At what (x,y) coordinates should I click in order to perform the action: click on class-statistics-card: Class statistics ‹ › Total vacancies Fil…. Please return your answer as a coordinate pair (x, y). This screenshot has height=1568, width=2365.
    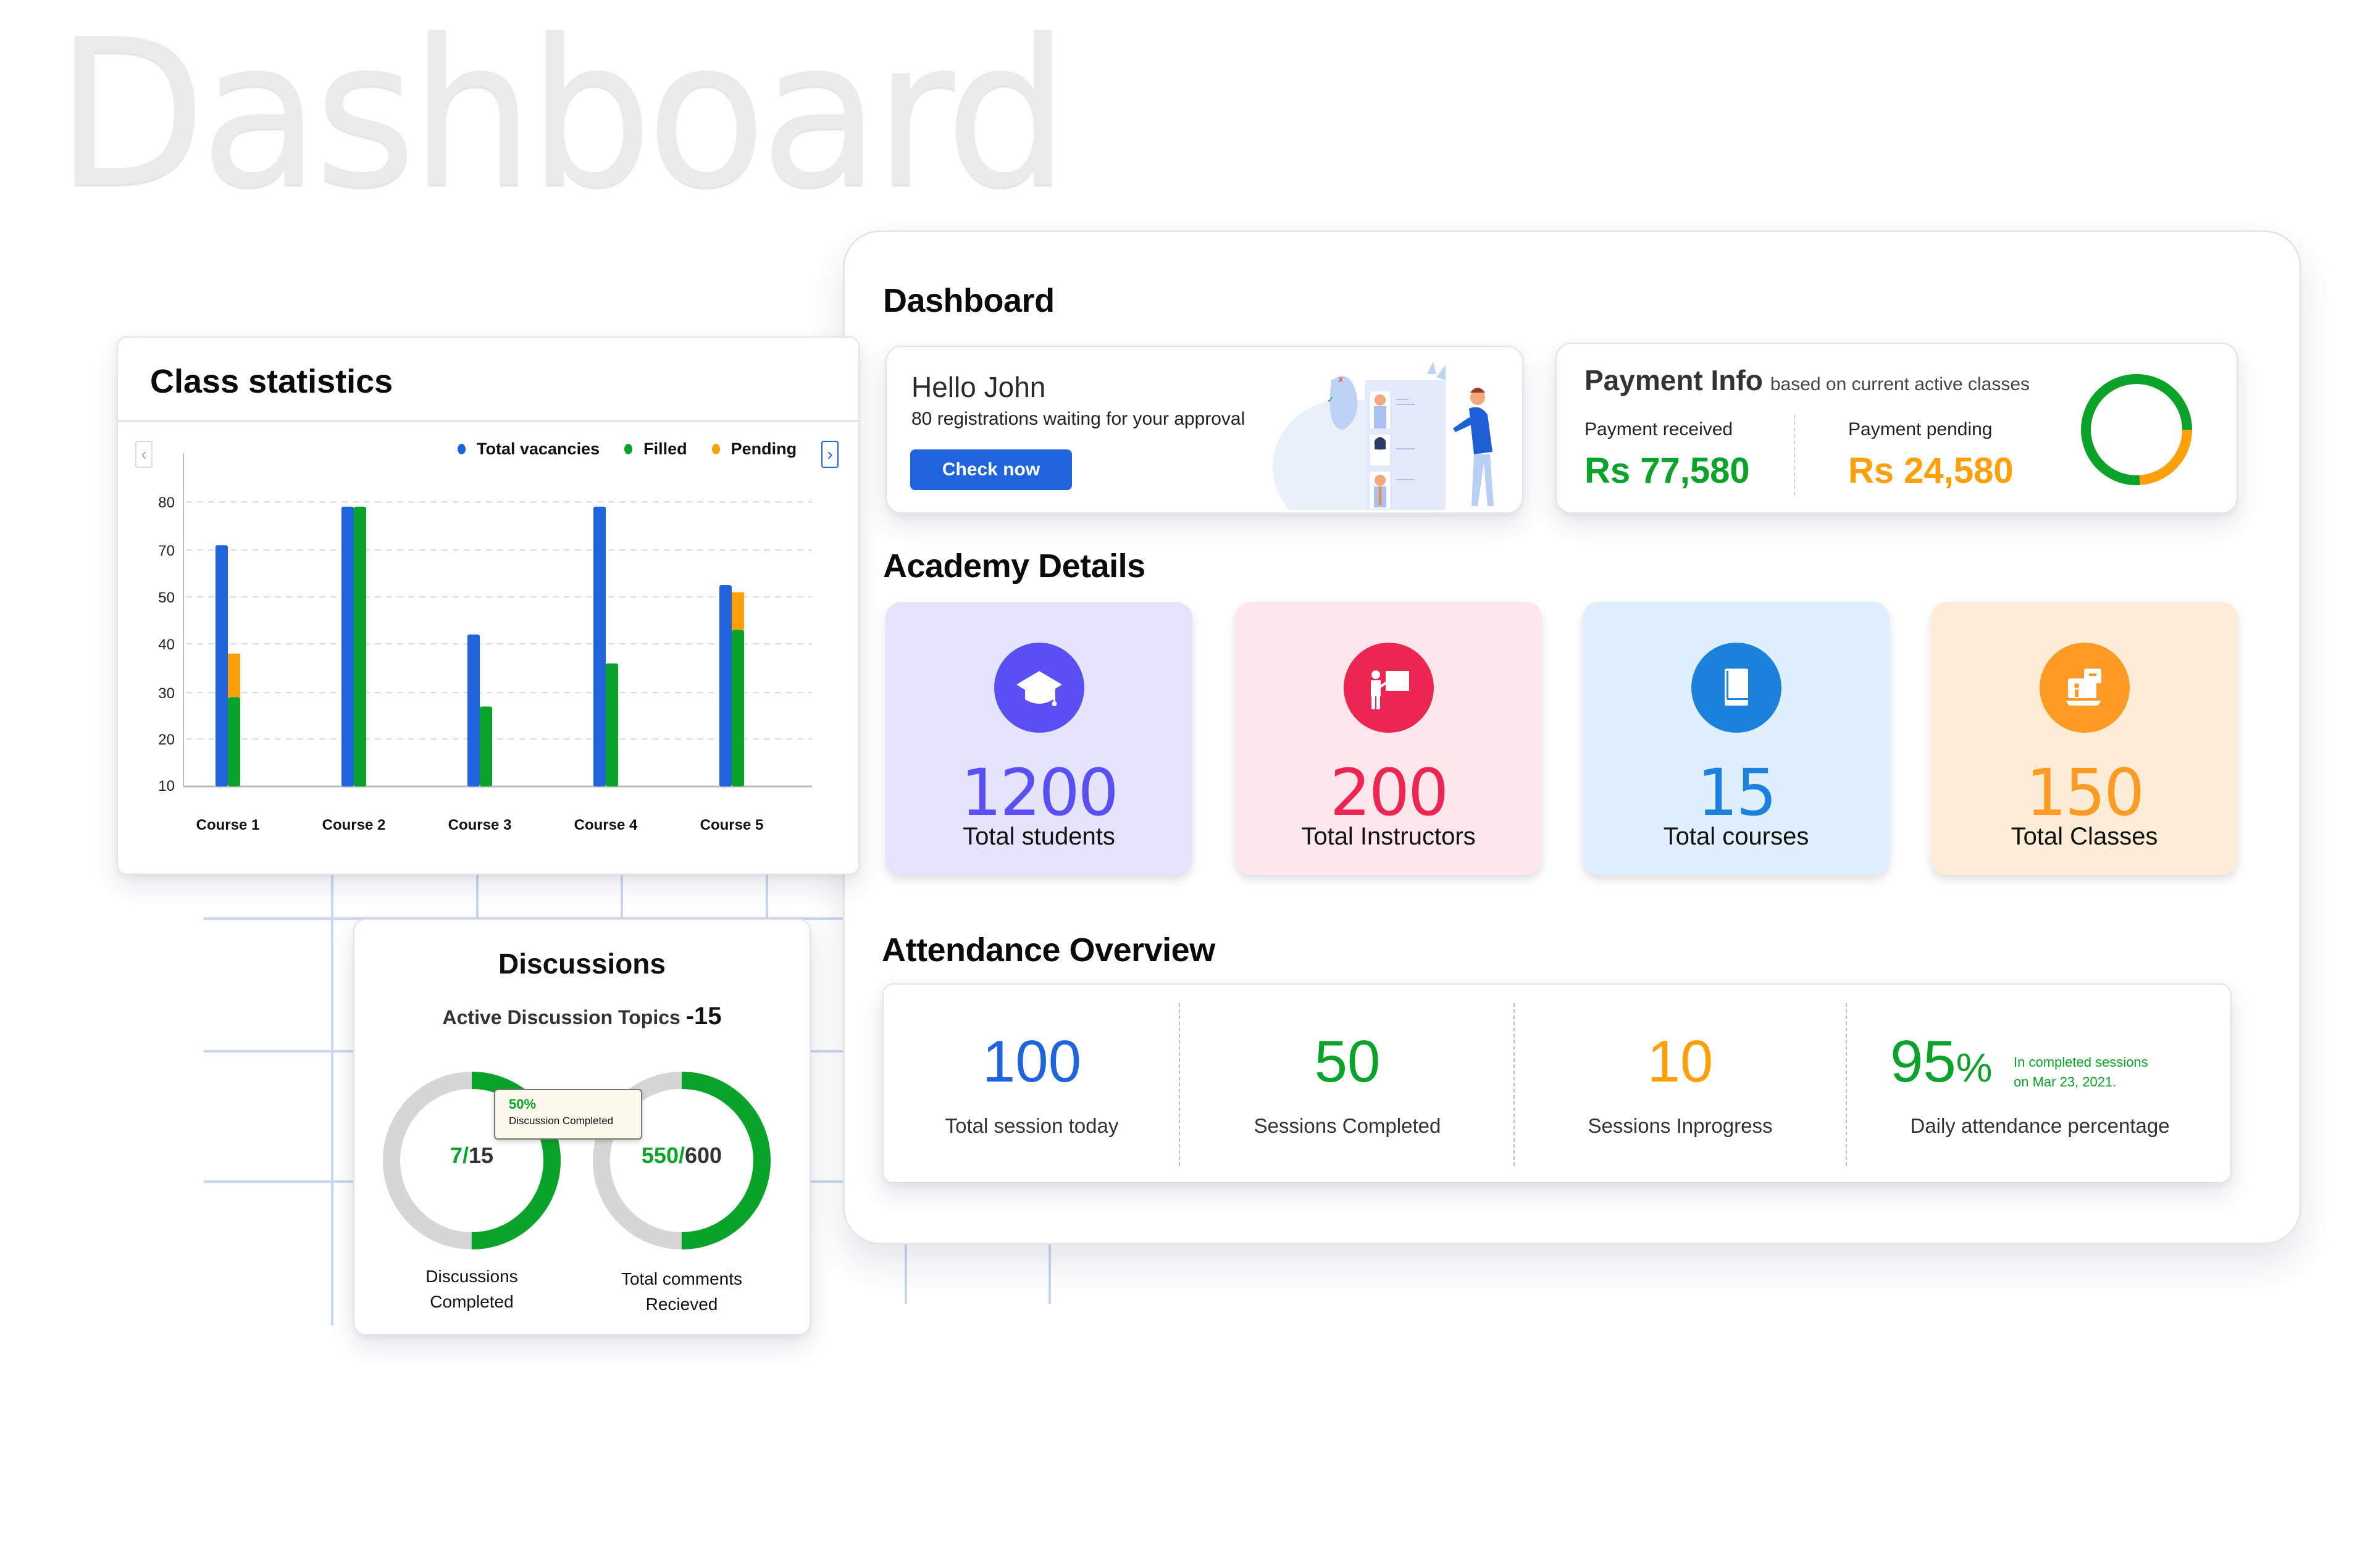
    Looking at the image, I should click on (488, 605).